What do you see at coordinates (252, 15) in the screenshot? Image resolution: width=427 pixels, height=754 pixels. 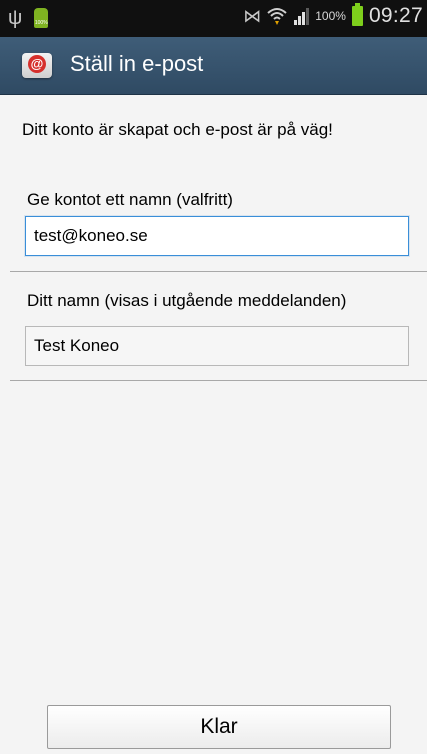 I see `mute-icon: ⋈` at bounding box center [252, 15].